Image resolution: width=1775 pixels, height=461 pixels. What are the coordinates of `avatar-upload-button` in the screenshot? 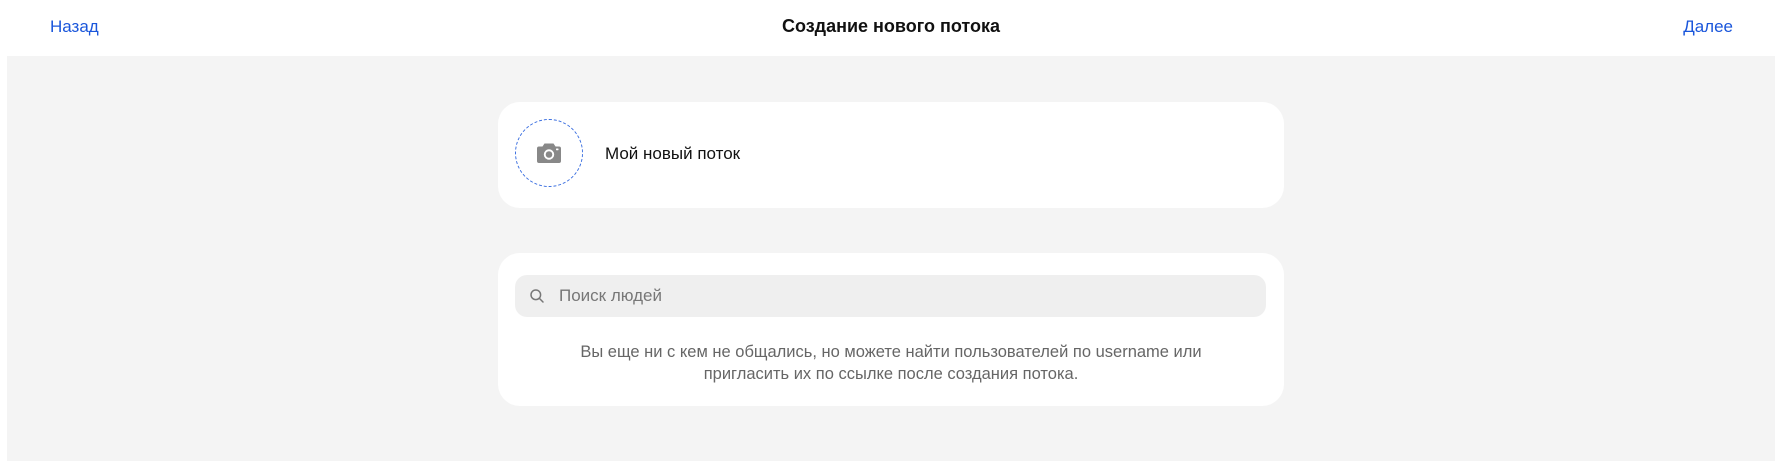 It's located at (549, 153).